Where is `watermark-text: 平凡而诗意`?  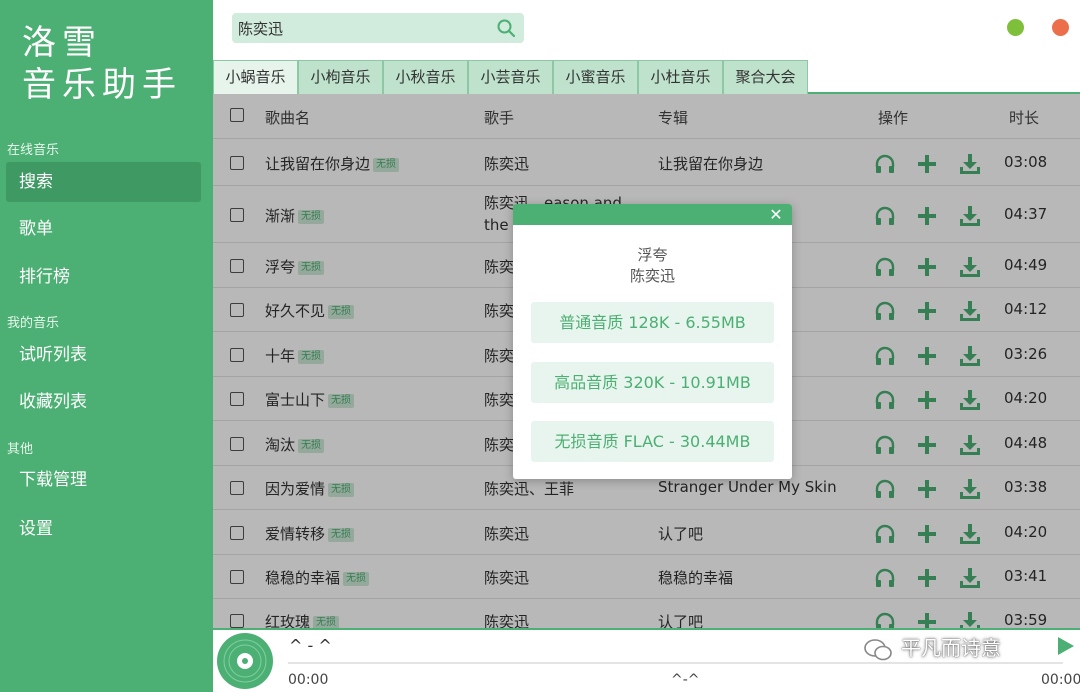 watermark-text: 平凡而诗意 is located at coordinates (951, 648).